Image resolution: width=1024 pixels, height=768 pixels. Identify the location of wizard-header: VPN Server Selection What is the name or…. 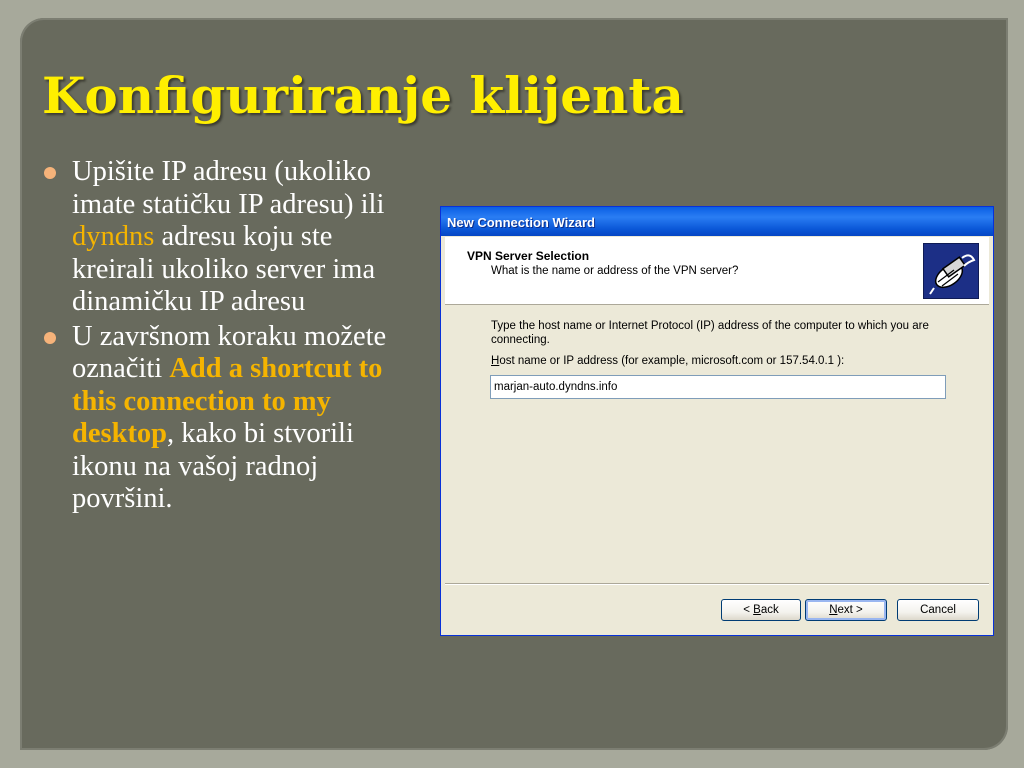
(717, 271).